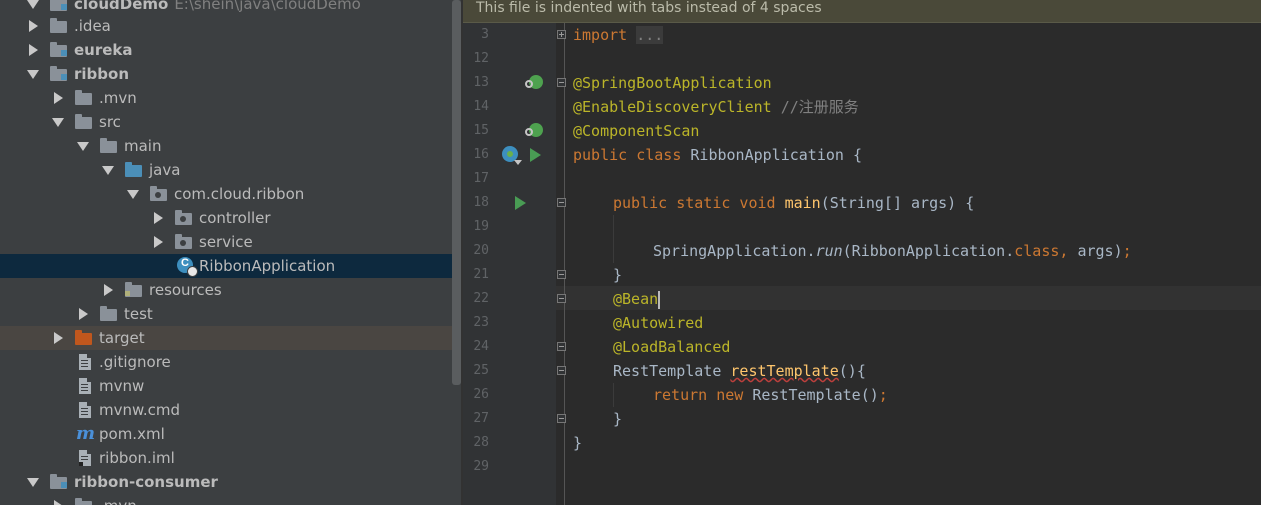  I want to click on tree-label: main, so click(143, 146).